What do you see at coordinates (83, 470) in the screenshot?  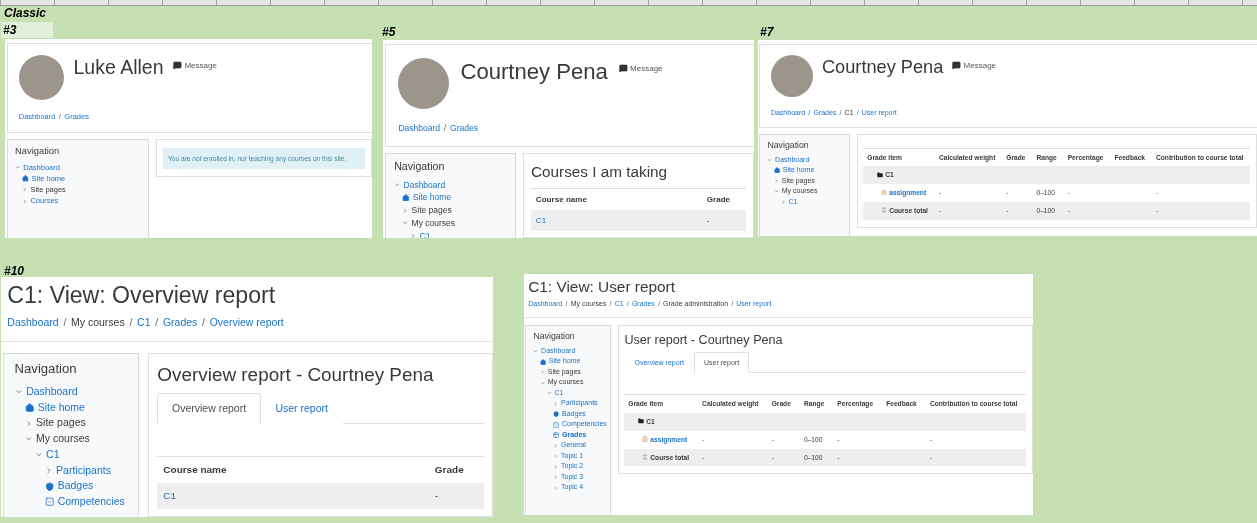 I see `nav-link: Participants` at bounding box center [83, 470].